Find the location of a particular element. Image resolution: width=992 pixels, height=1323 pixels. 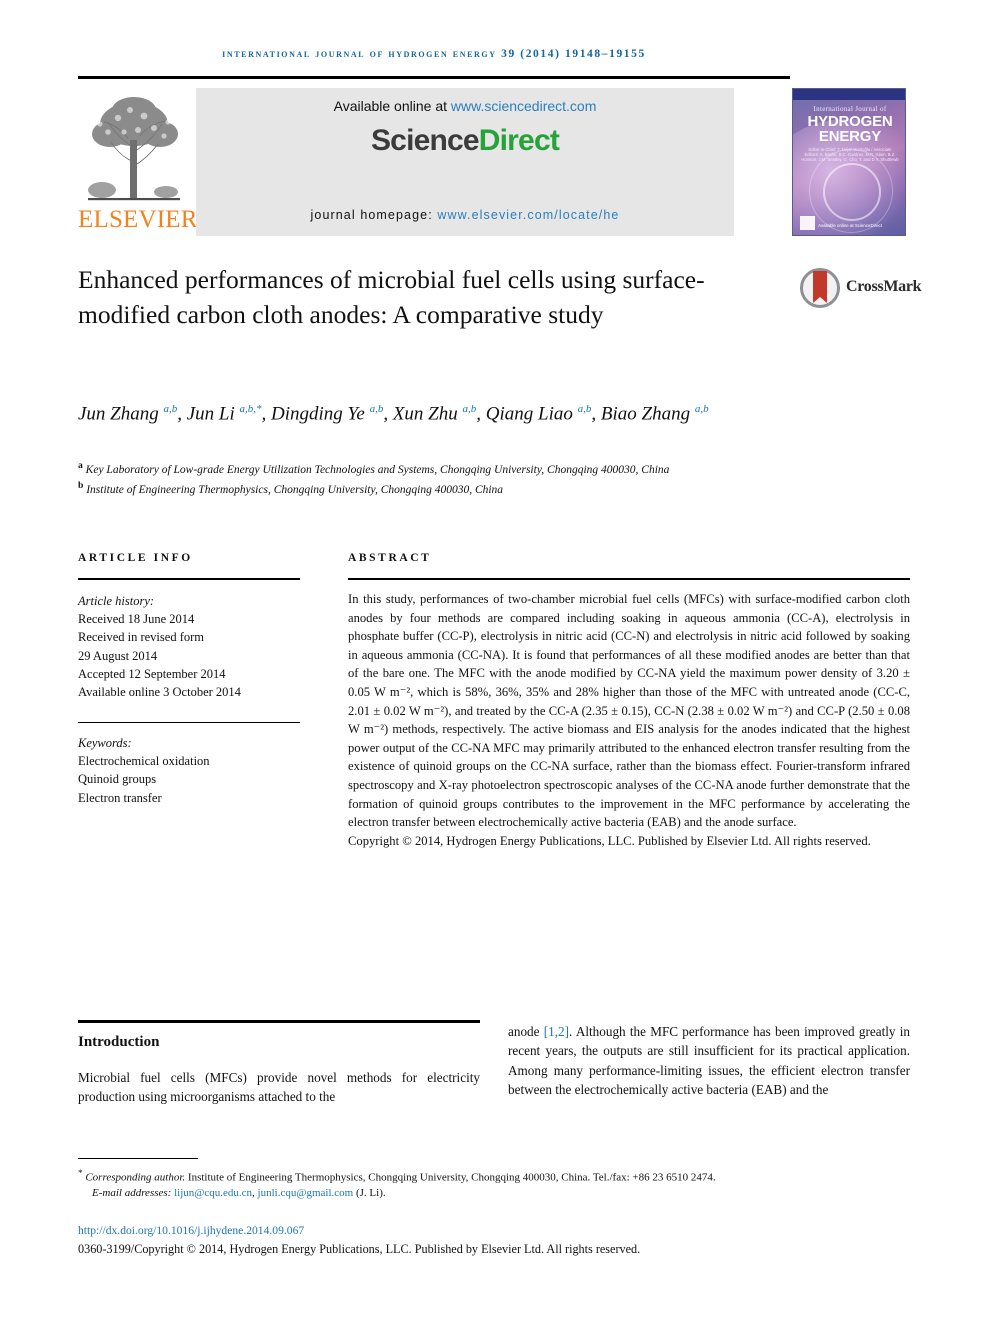

affiliation-mark: b is located at coordinates (81, 486).